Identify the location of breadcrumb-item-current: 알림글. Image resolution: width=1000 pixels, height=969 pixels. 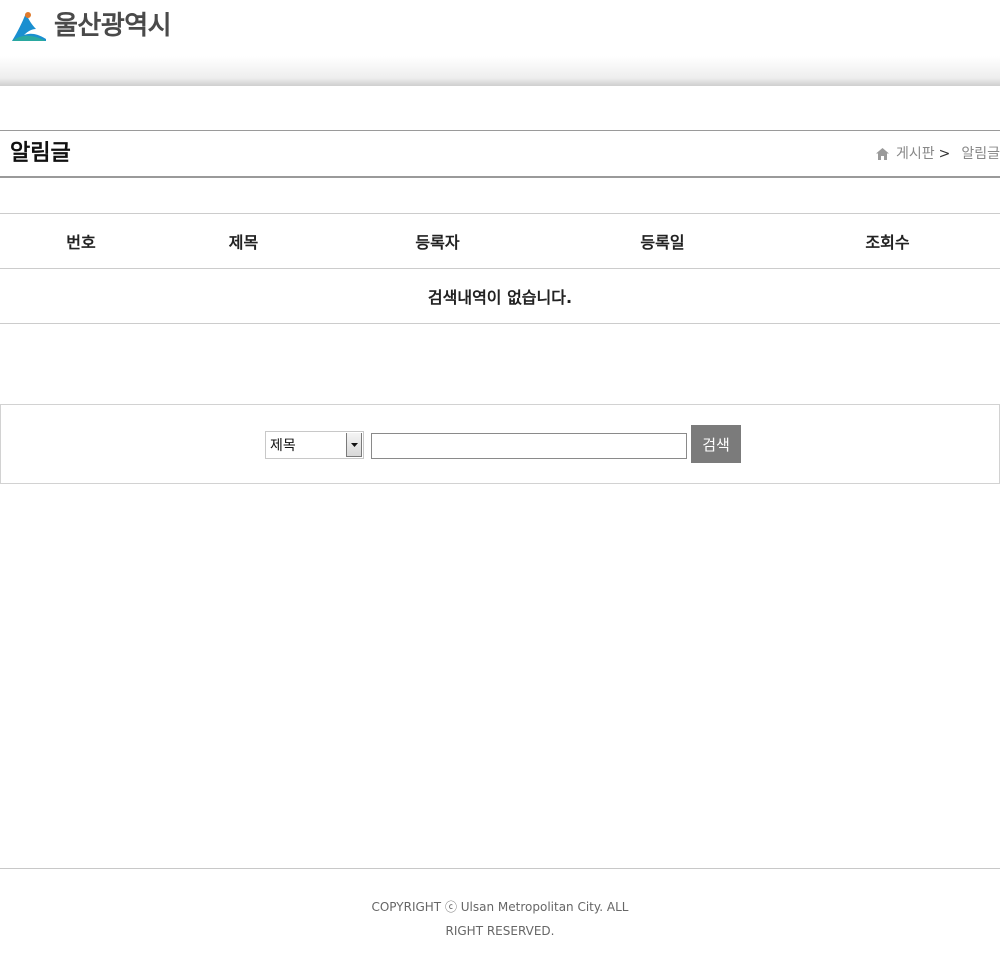
(980, 154).